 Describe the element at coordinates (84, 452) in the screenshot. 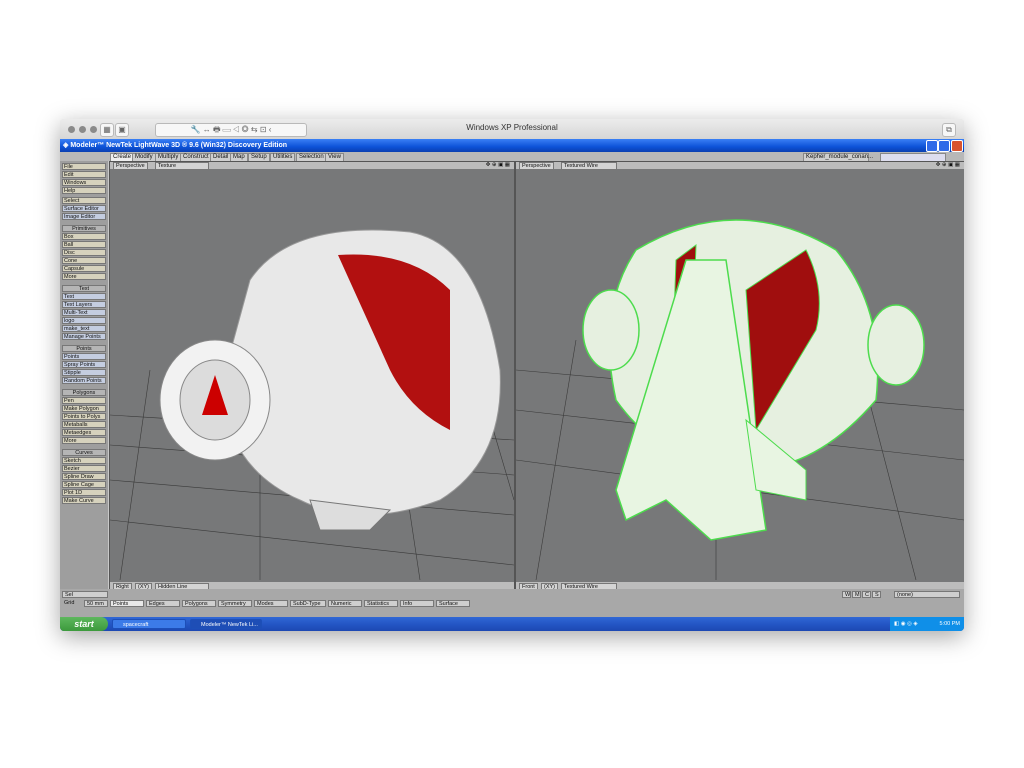

I see `curves-header: Curves` at that location.